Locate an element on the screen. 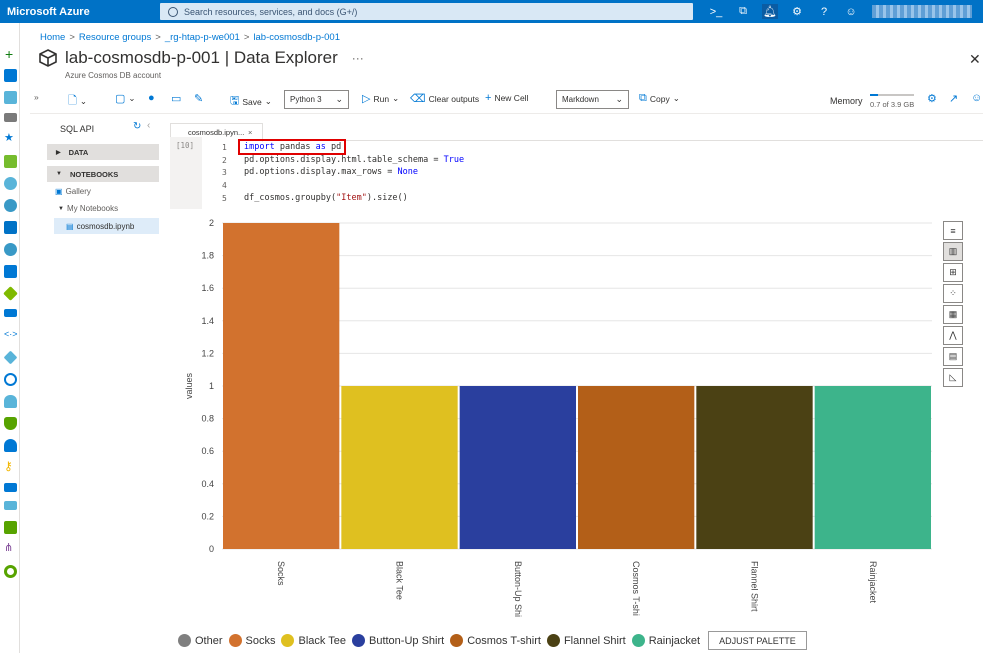  x-tick-label: Rainjacket is located at coordinates (873, 582).